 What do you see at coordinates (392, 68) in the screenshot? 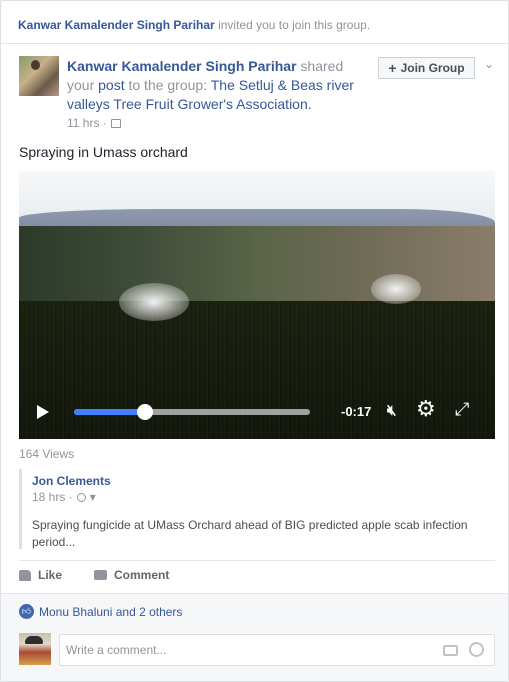
I see `plus-icon: +` at bounding box center [392, 68].